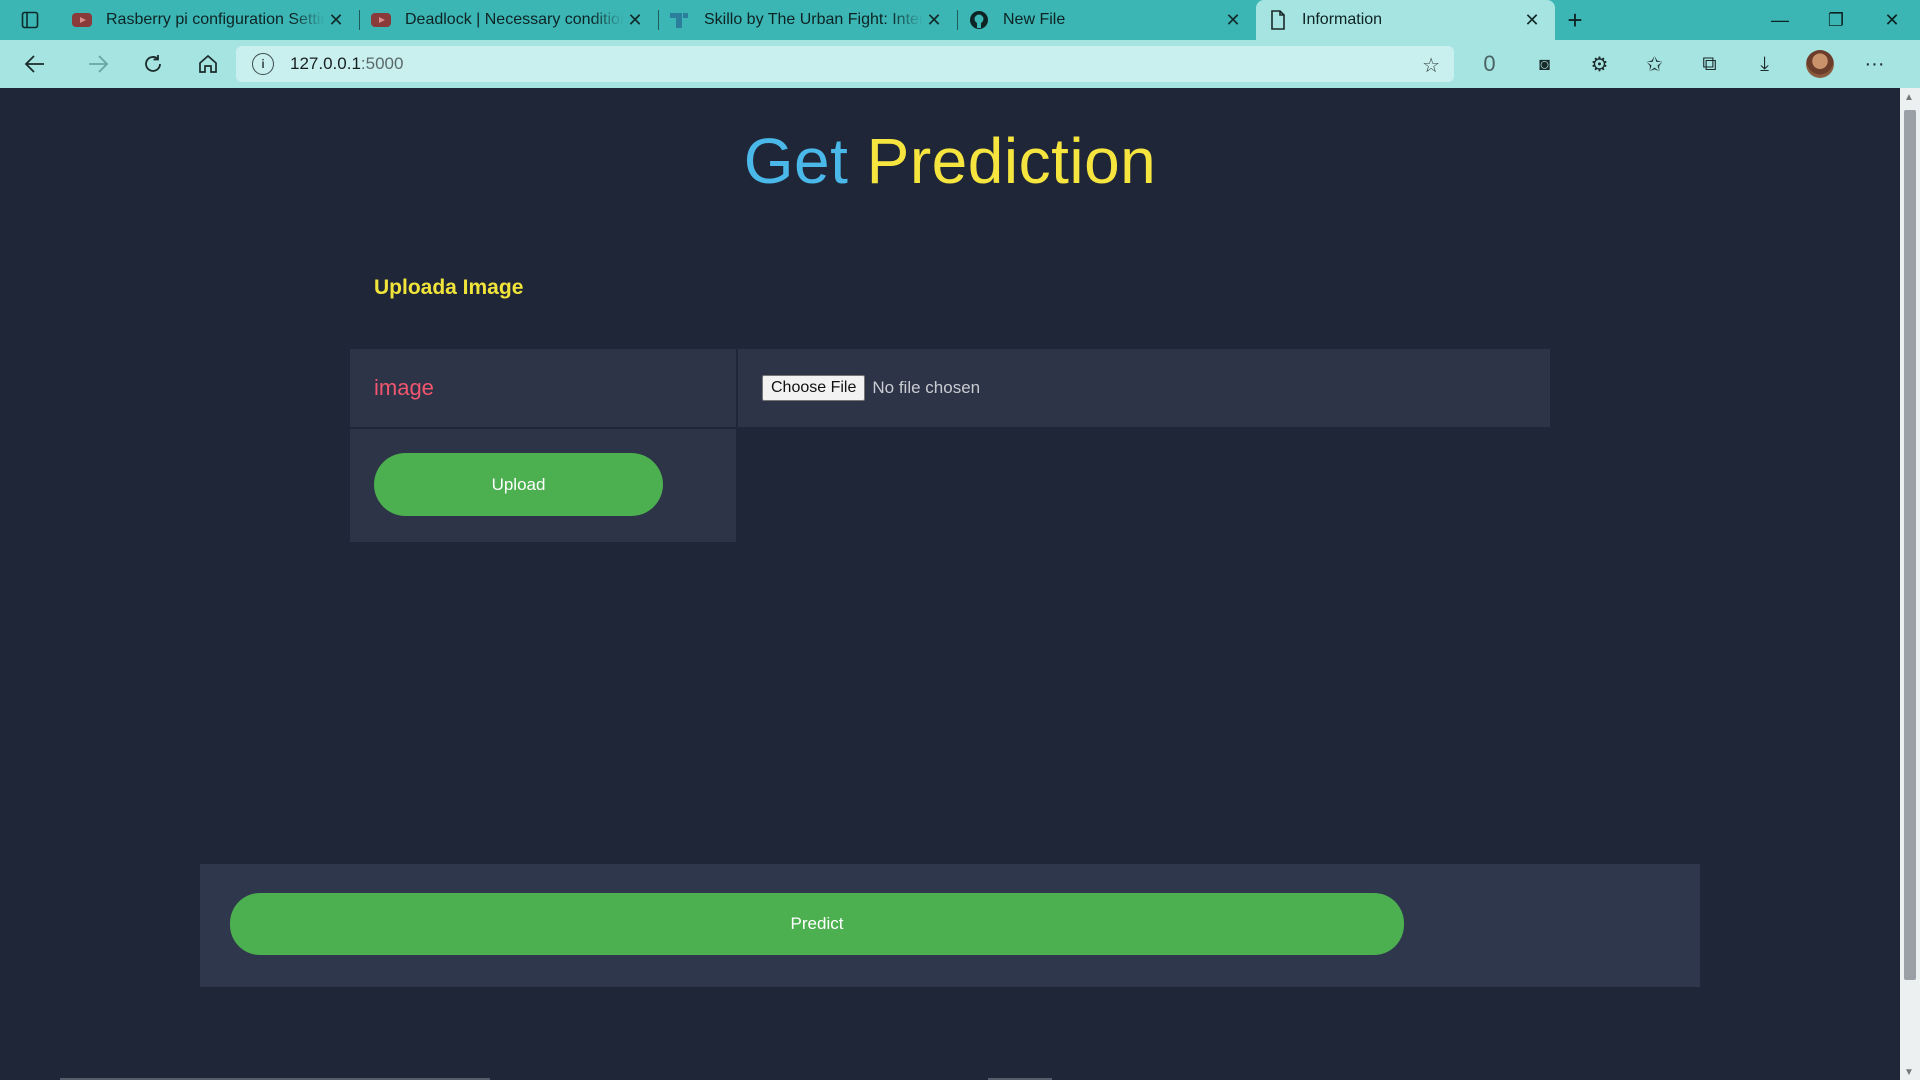 Image resolution: width=1920 pixels, height=1080 pixels. Describe the element at coordinates (382, 63) in the screenshot. I see `url-port: :5000` at that location.